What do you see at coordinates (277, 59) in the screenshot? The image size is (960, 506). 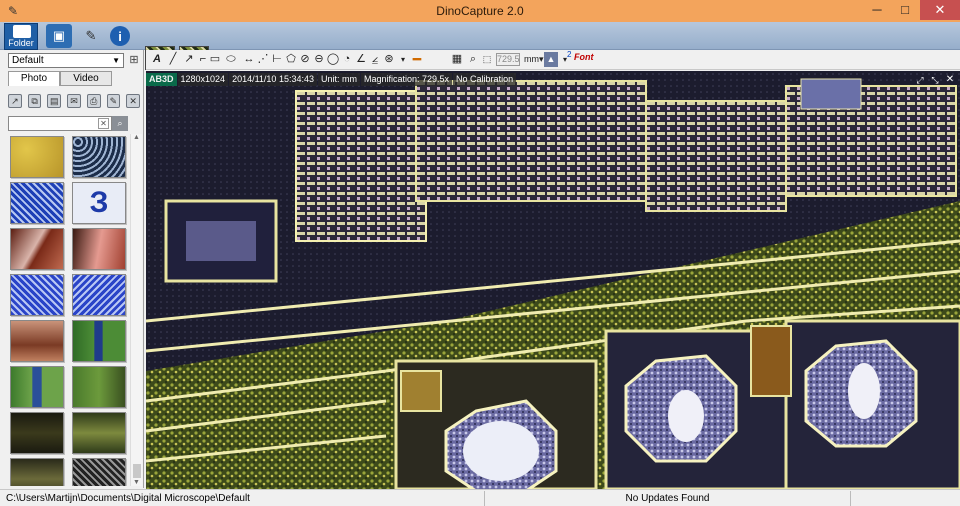 I see `measure-parallel-icon: ⊢` at bounding box center [277, 59].